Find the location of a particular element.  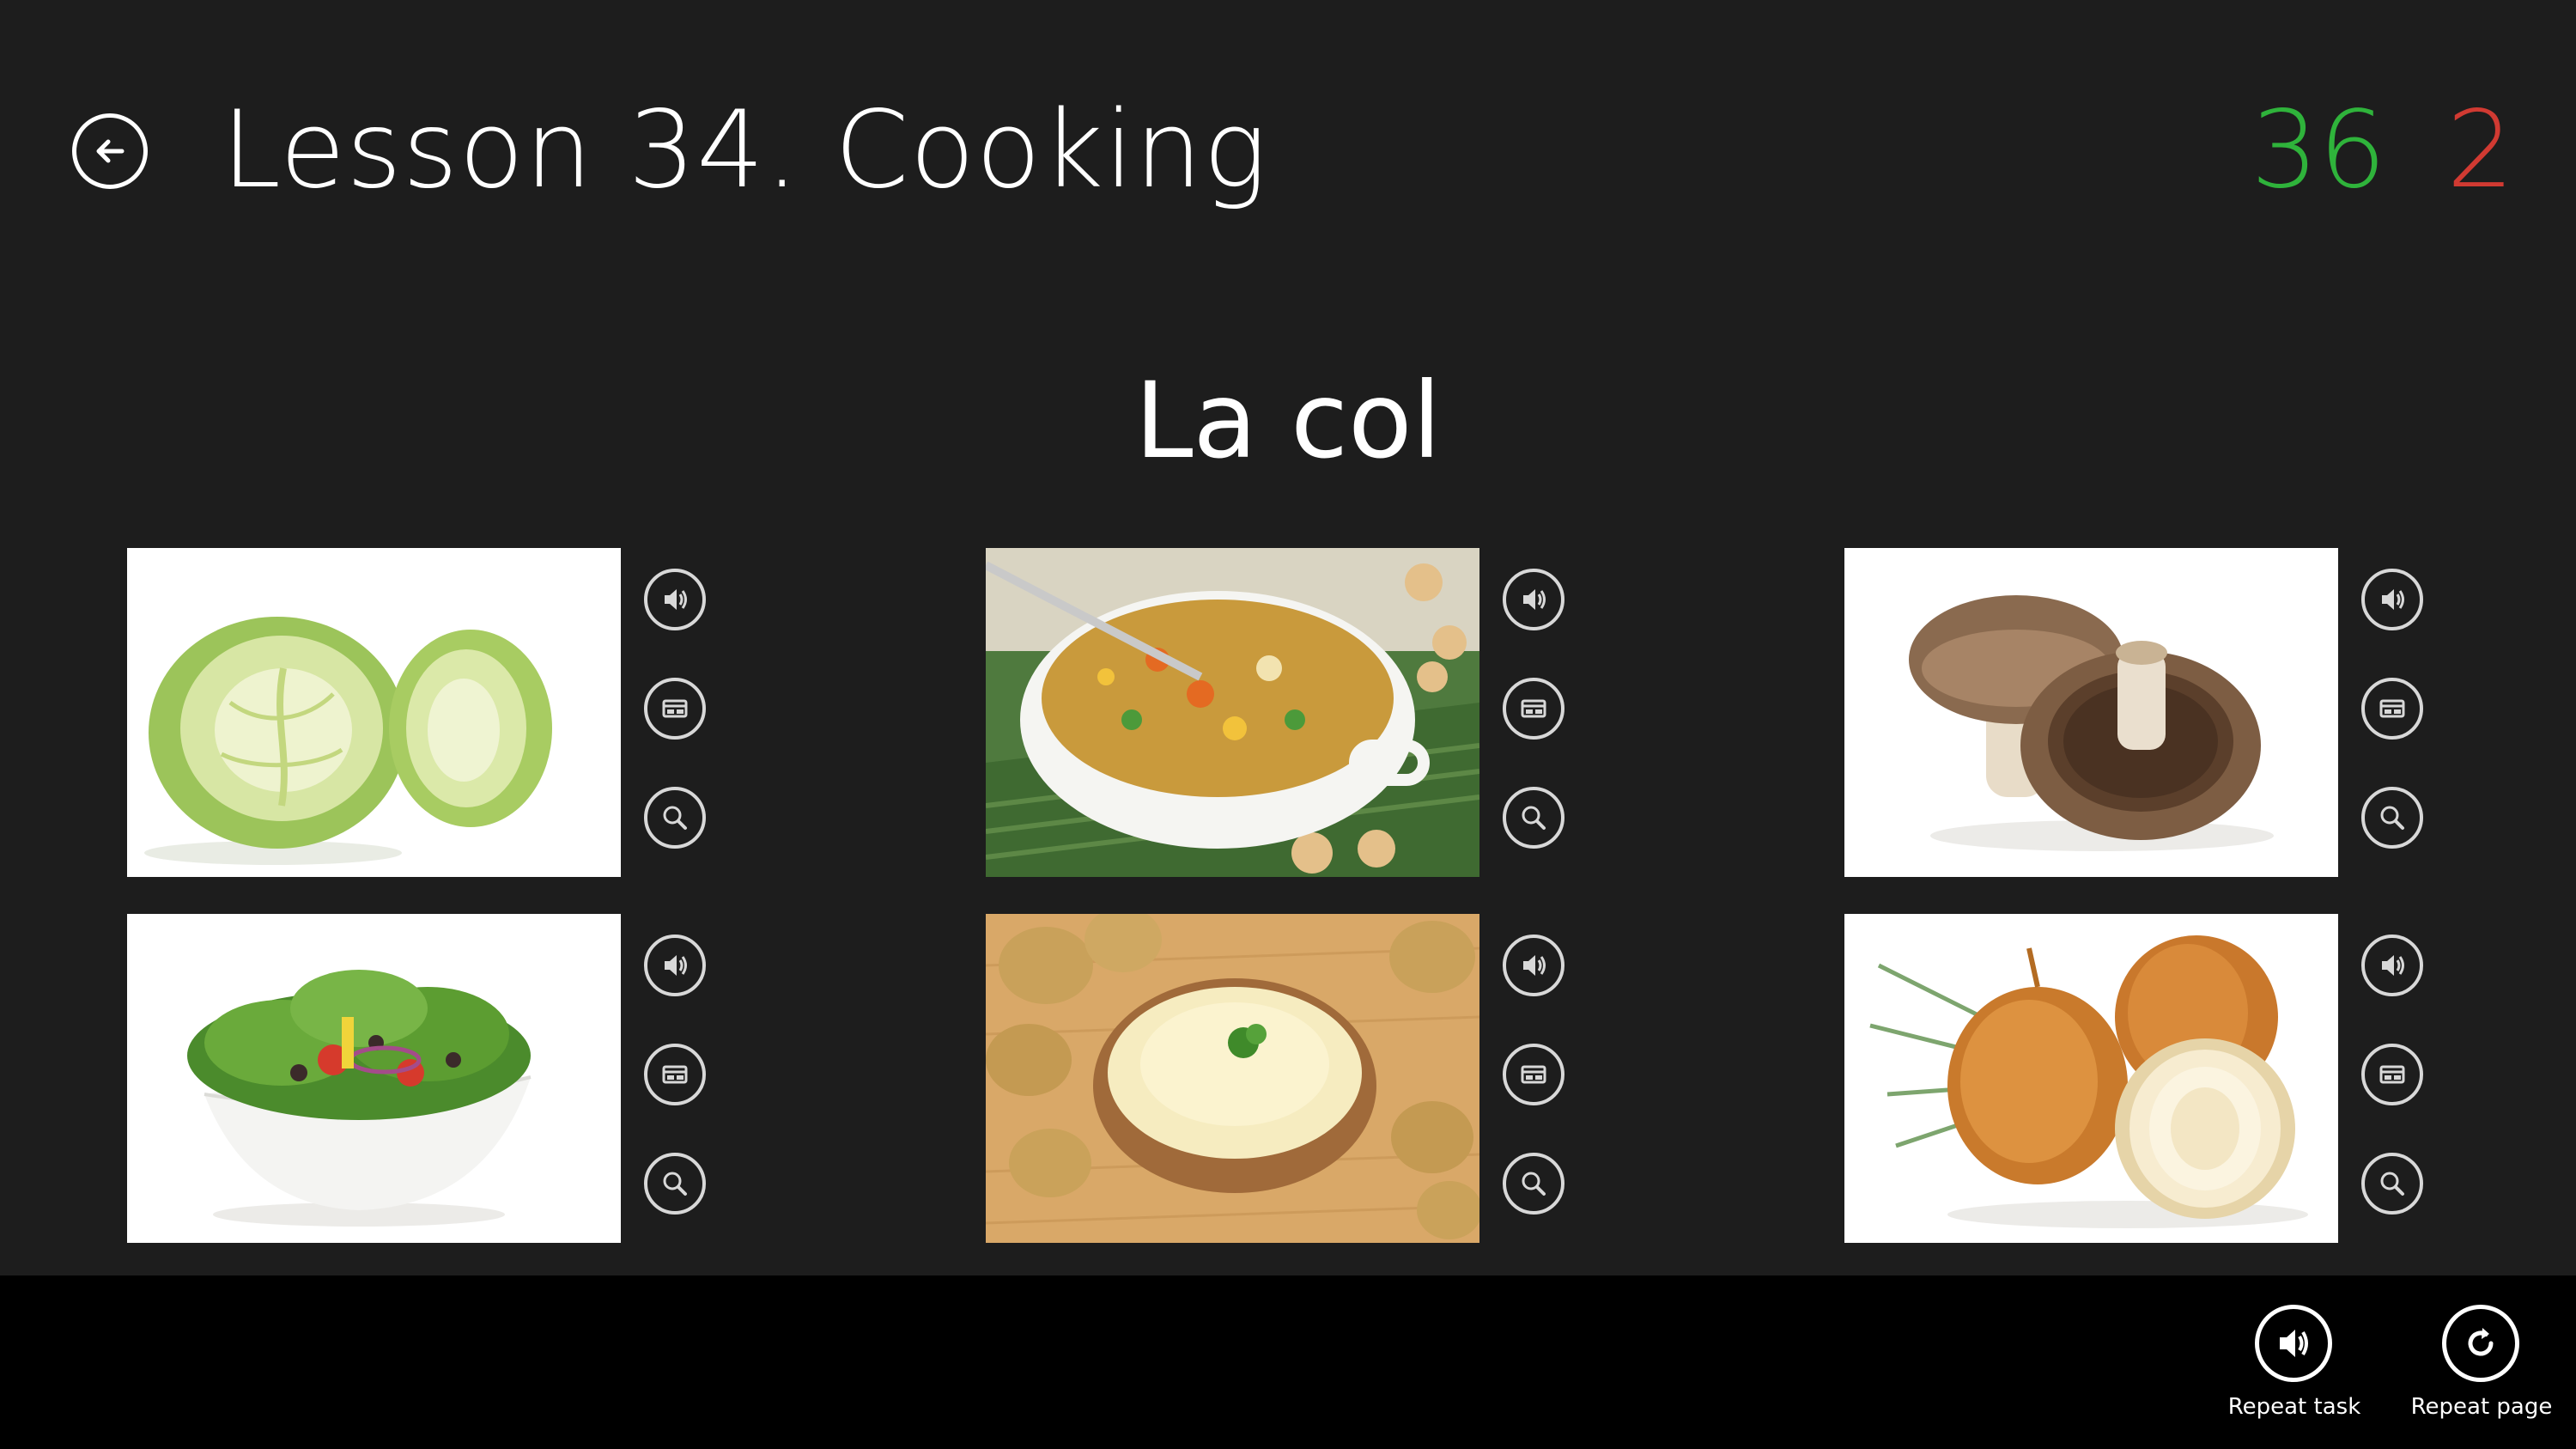

mushrooms-image is located at coordinates (2091, 712).